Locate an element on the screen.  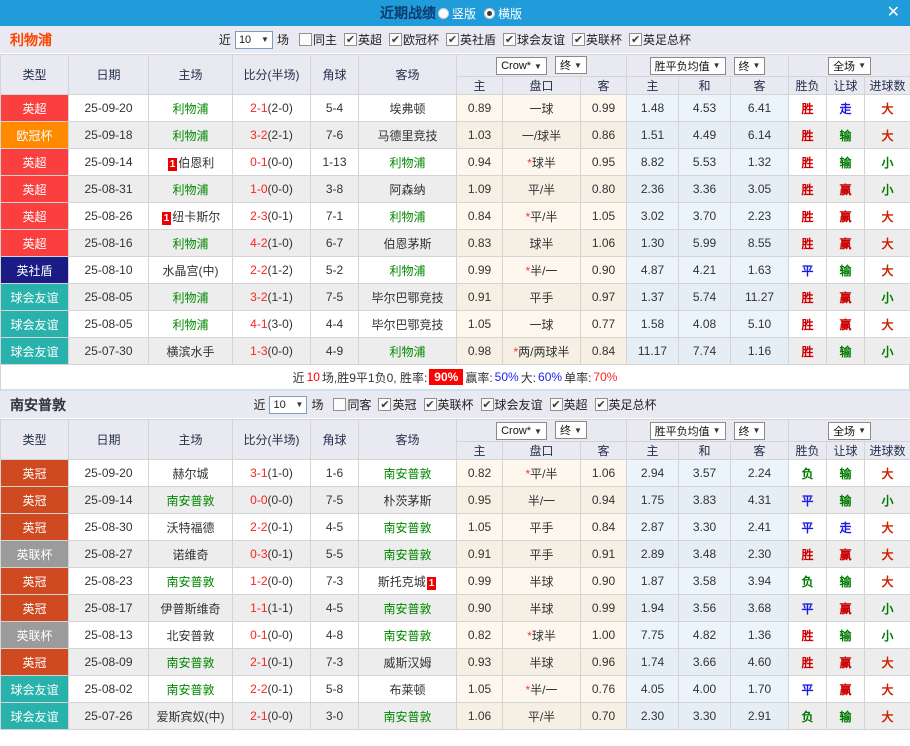
handicap-value: 平/半 is located at coordinates (541, 716).